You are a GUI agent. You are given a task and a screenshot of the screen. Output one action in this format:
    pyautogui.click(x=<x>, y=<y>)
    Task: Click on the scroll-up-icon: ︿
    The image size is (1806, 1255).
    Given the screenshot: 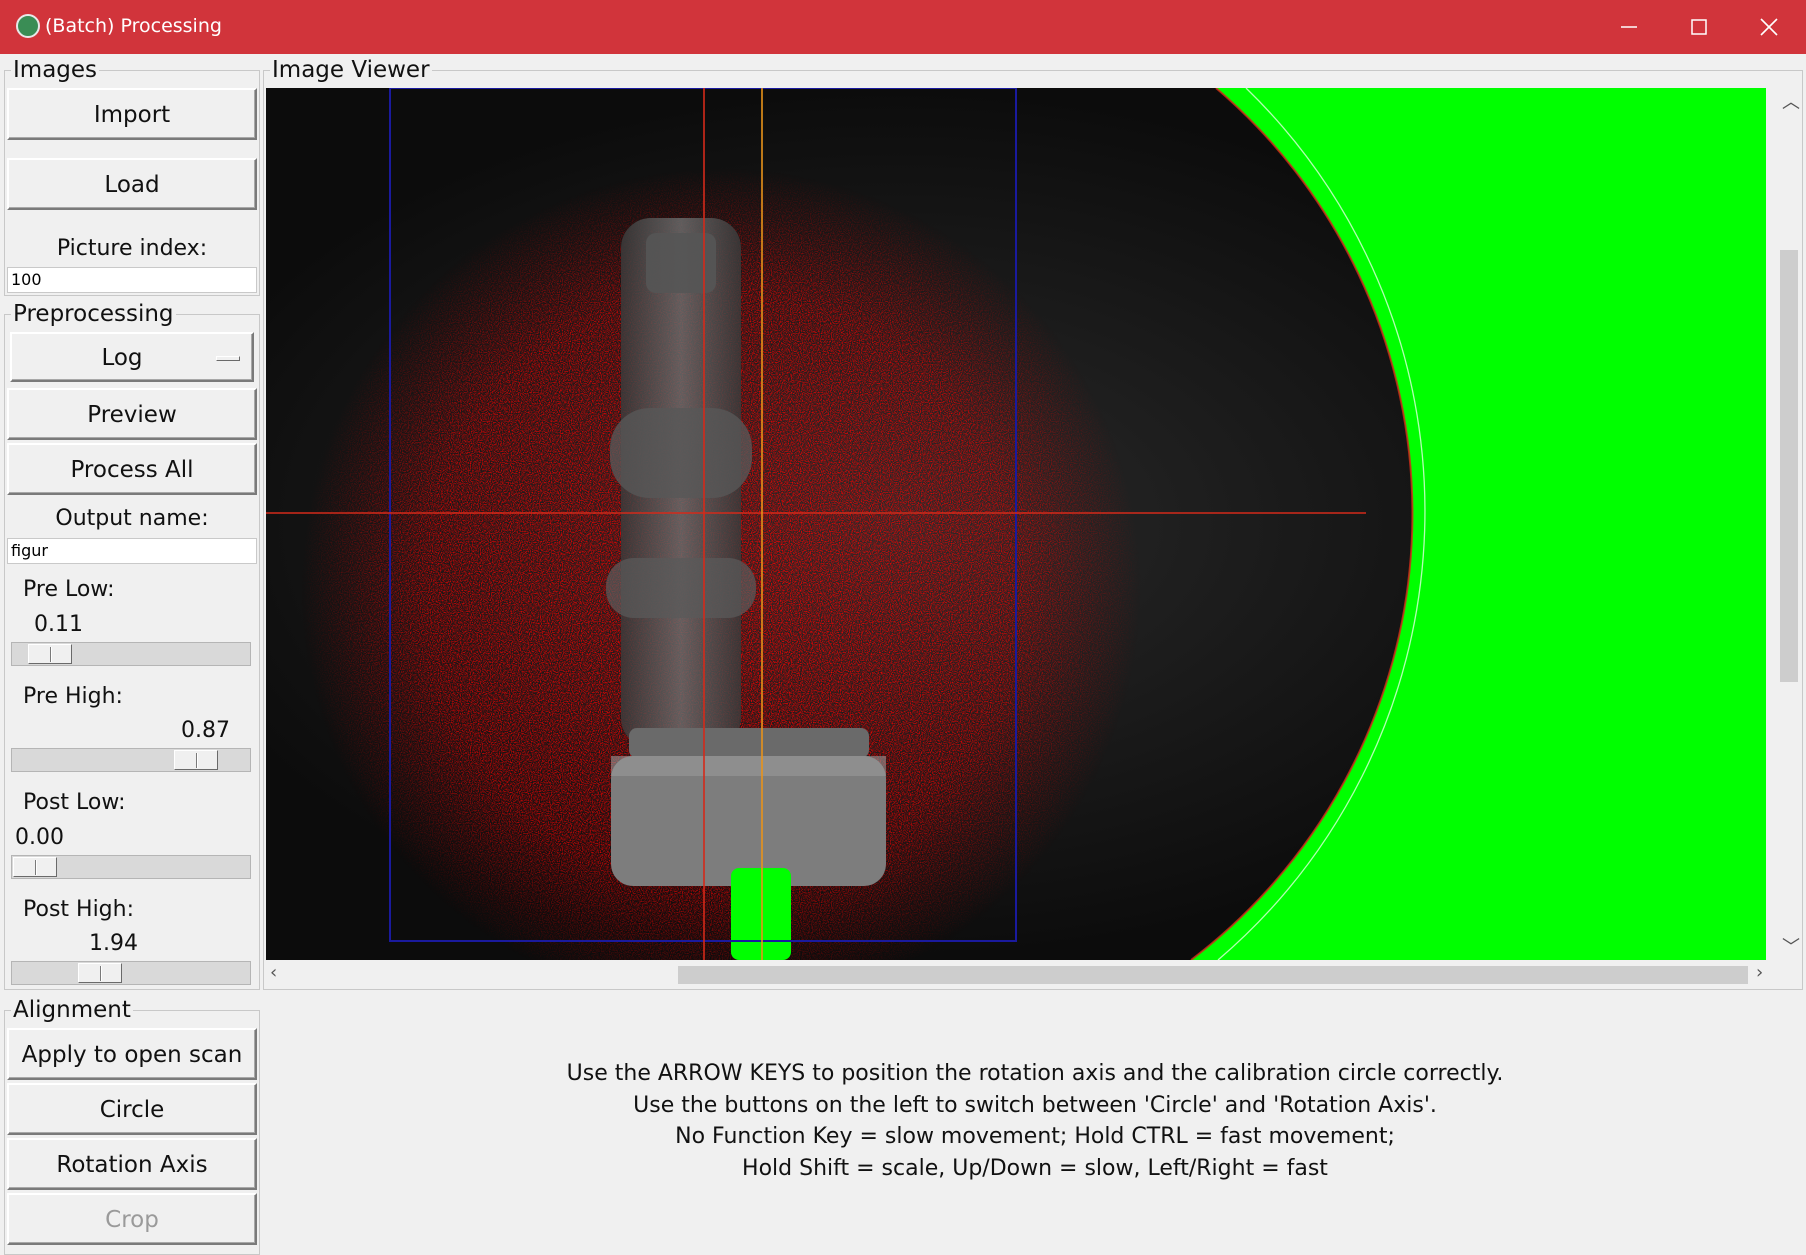 What is the action you would take?
    pyautogui.click(x=1791, y=101)
    